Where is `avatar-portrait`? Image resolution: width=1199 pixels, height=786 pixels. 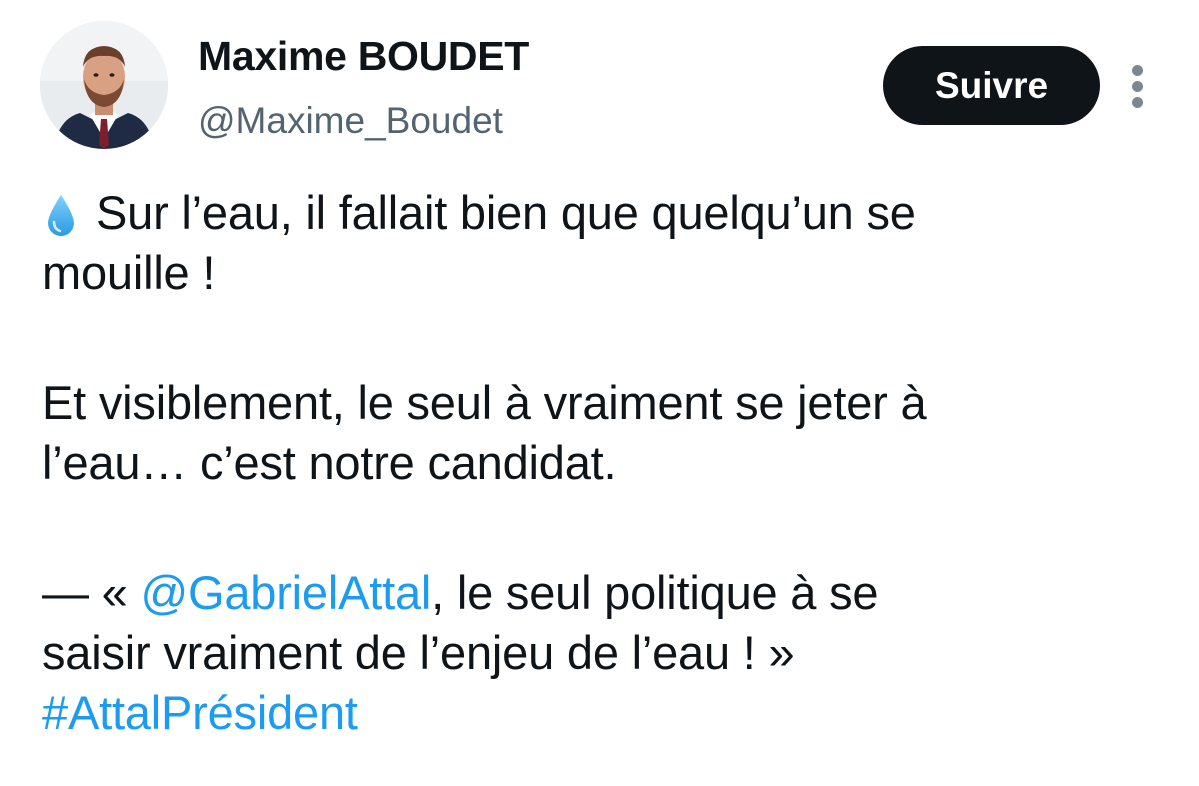 avatar-portrait is located at coordinates (104, 85).